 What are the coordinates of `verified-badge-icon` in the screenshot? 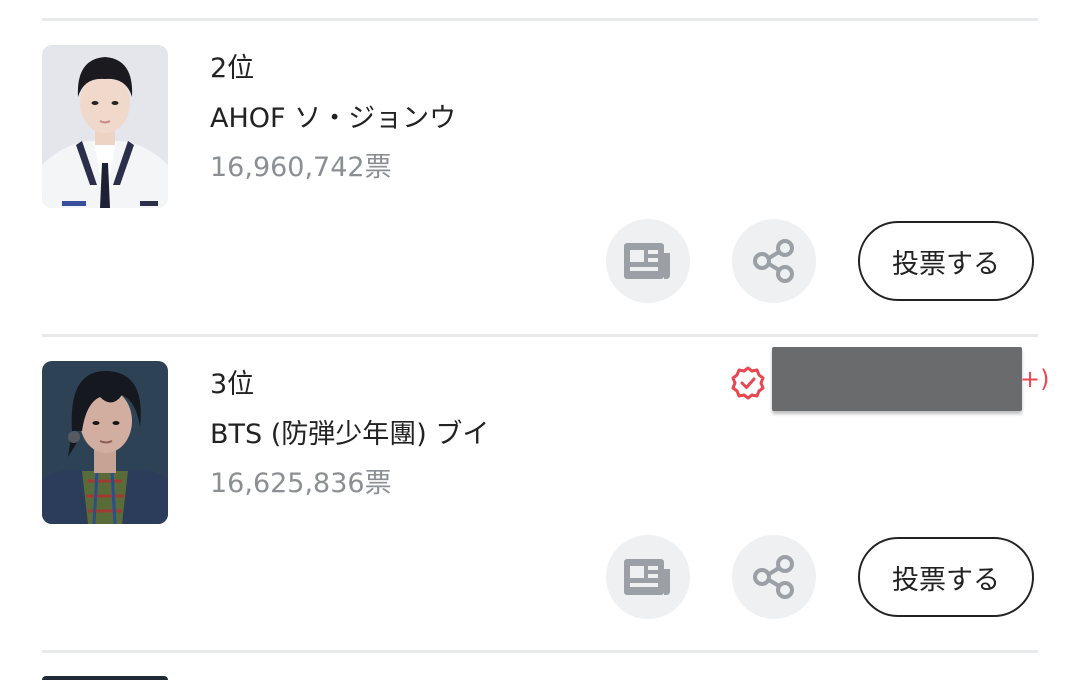 It's located at (748, 385).